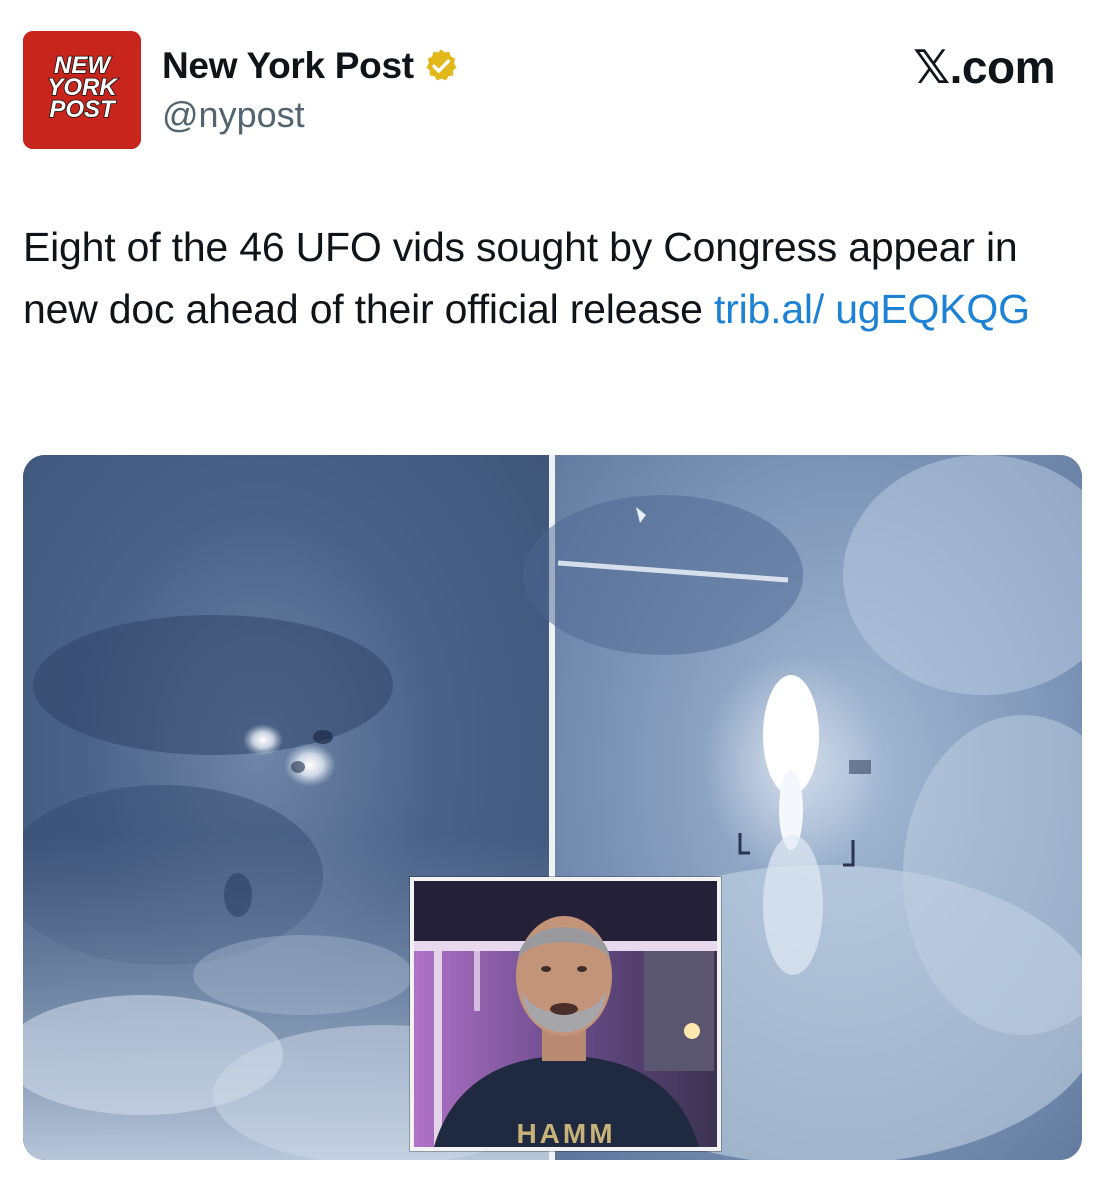 The width and height of the screenshot is (1105, 1200). Describe the element at coordinates (82, 90) in the screenshot. I see `nypost-logo-icon: NEW YORK POST` at that location.